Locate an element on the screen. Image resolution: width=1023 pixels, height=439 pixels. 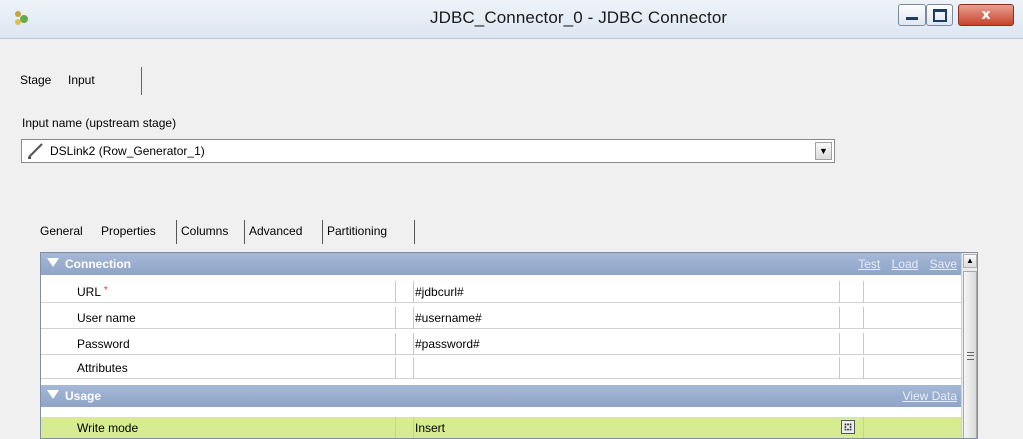
minimize-icon is located at coordinates (912, 18).